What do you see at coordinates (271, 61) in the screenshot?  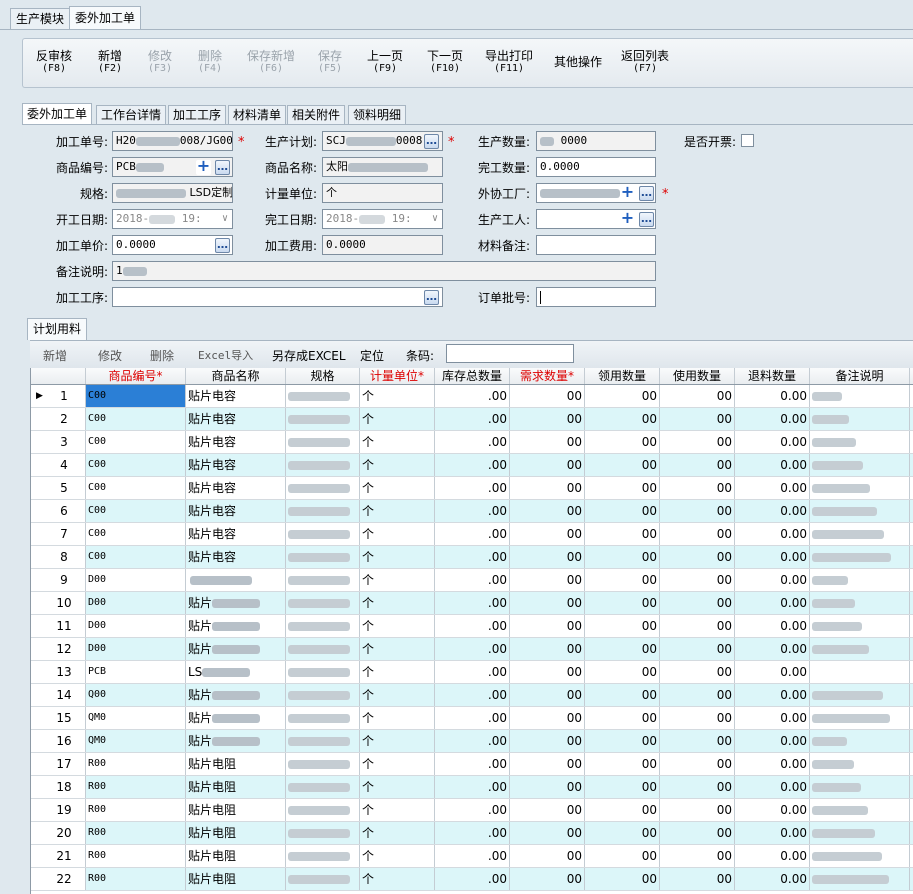 I see `save-and-new-button: 保存新增 (F6)` at bounding box center [271, 61].